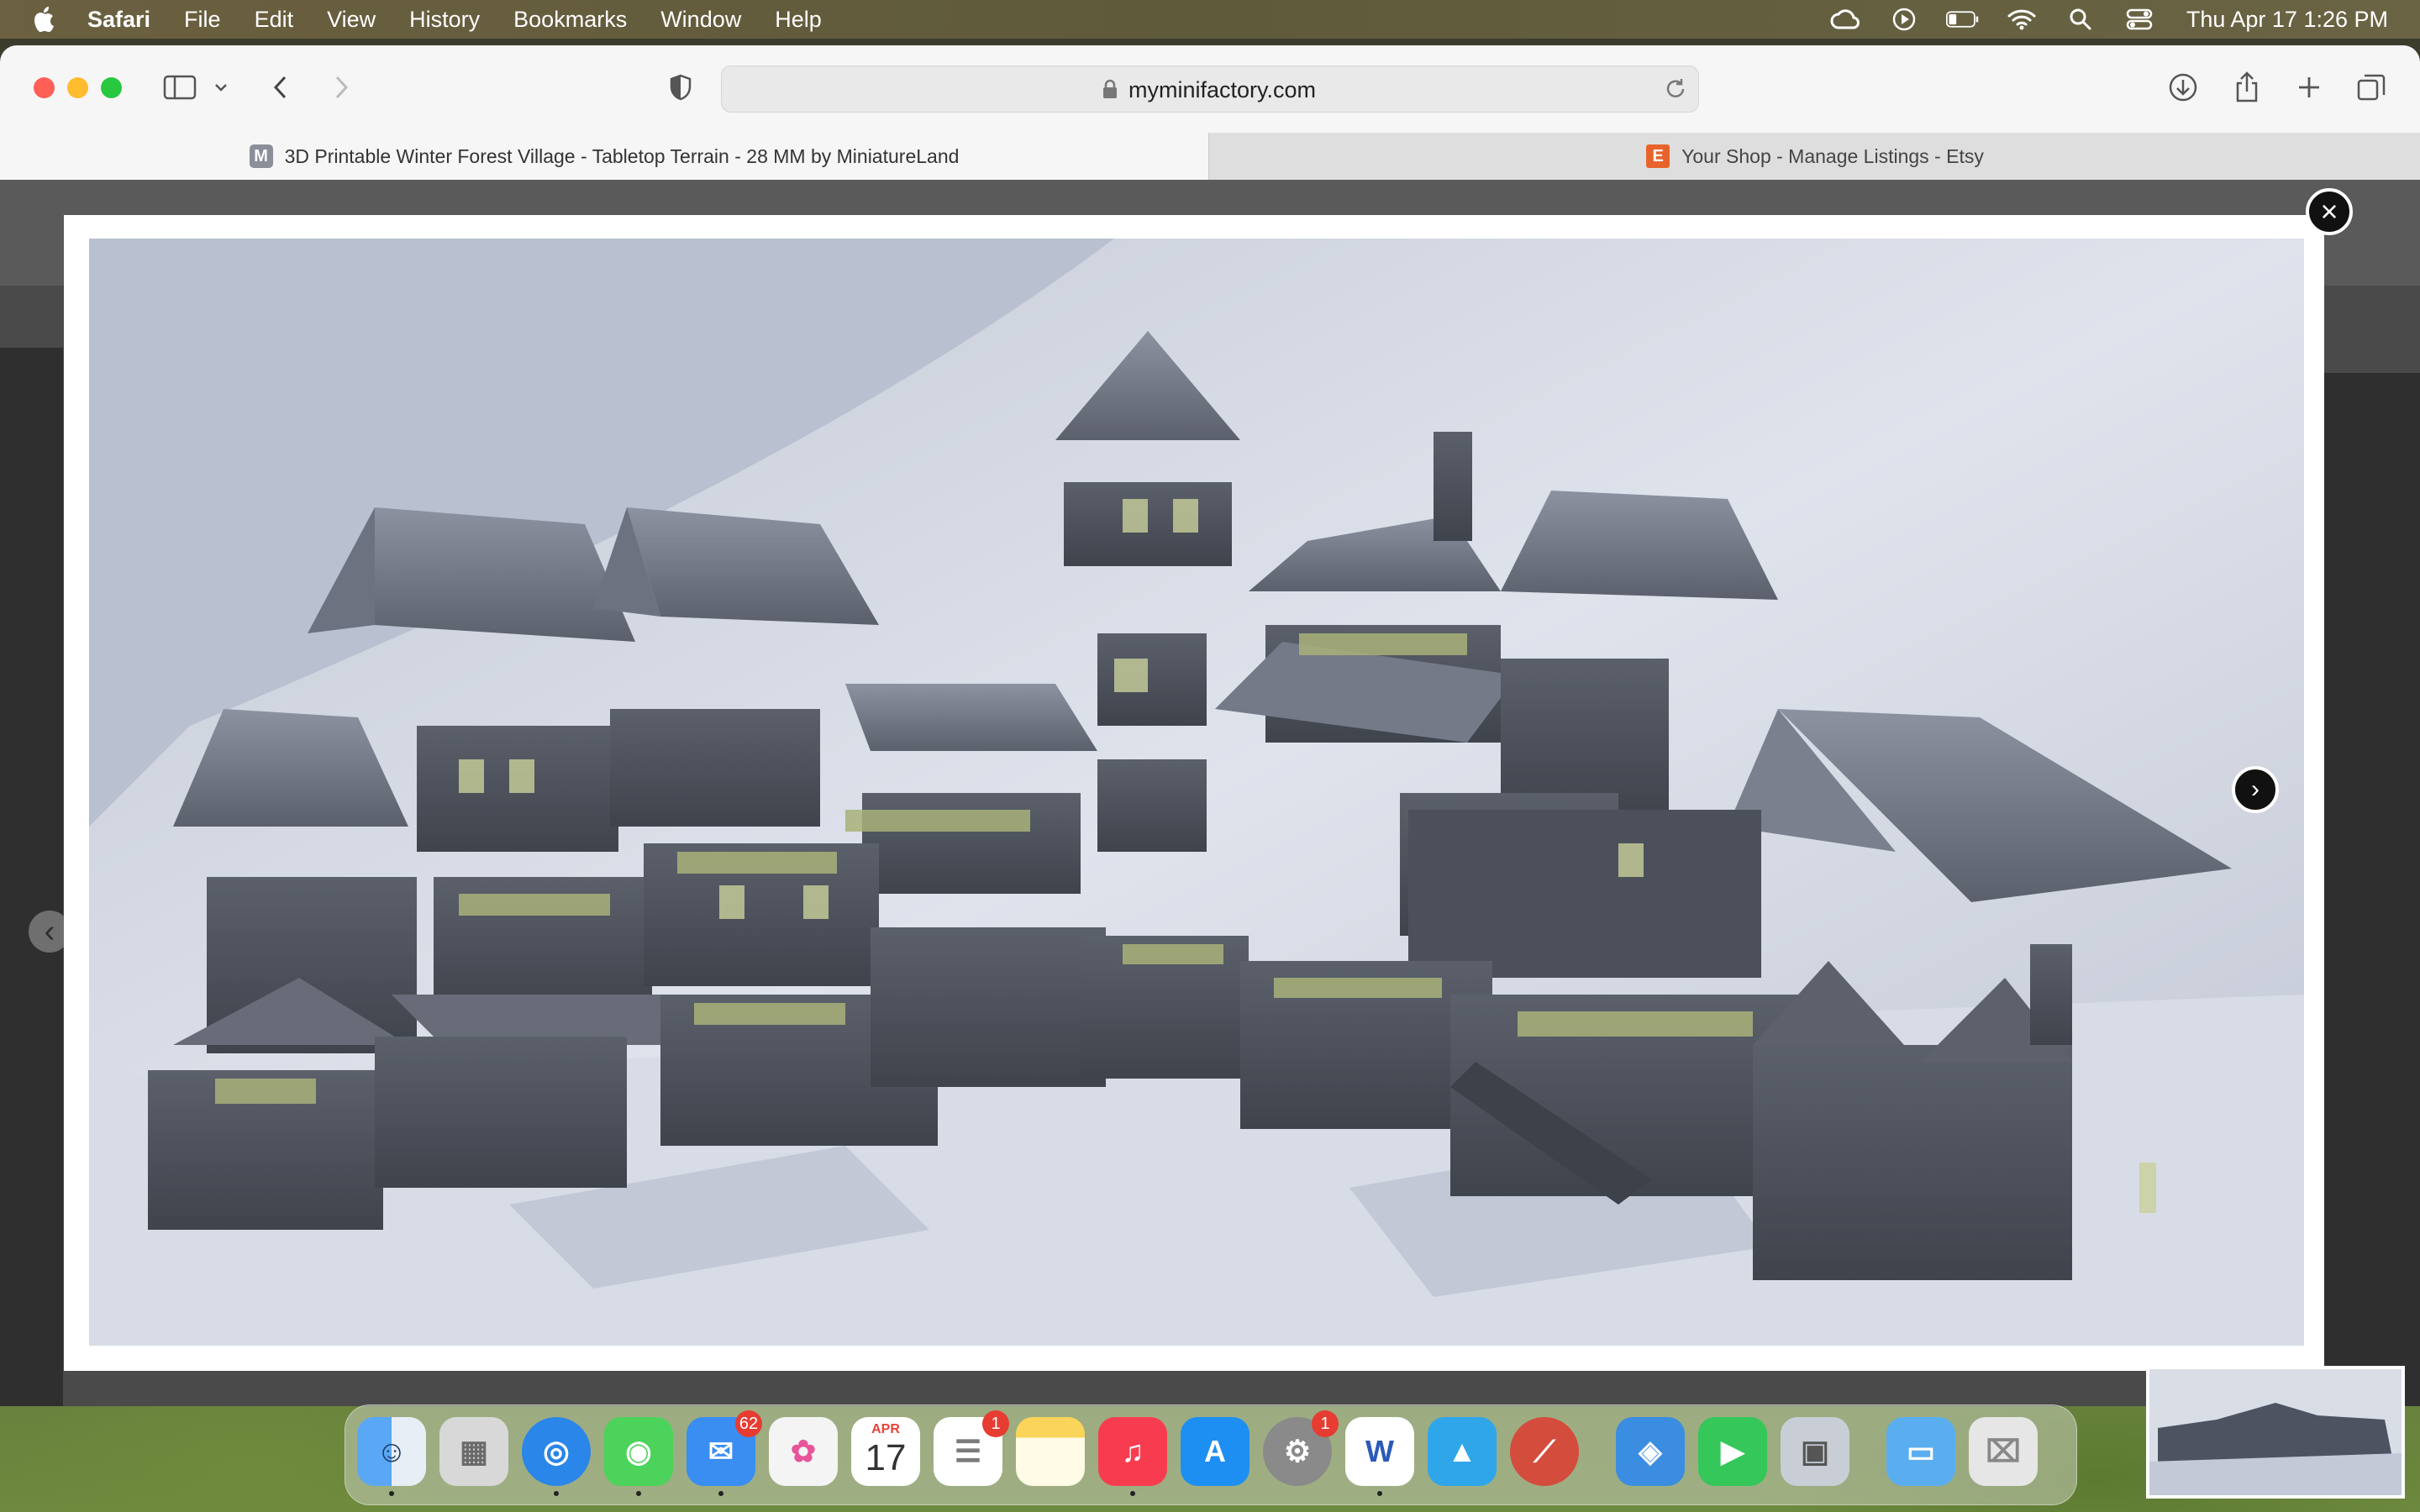 The image size is (2420, 1512). Describe the element at coordinates (2371, 87) in the screenshot. I see `tab-overview-icon` at that location.